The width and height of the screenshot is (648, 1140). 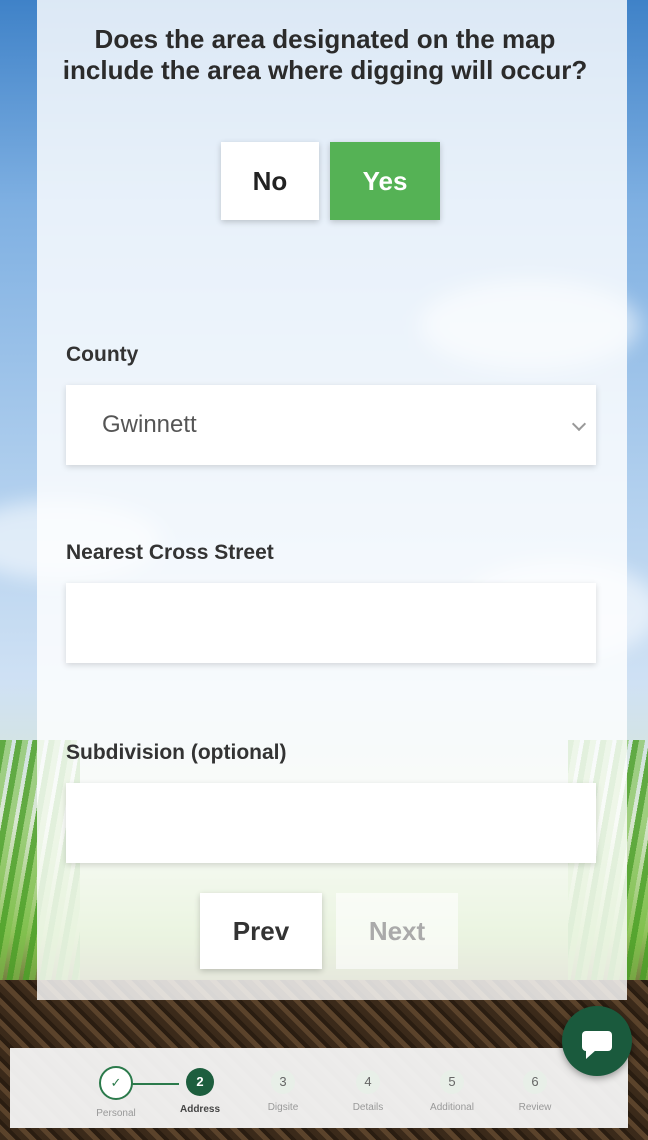 I want to click on step-review: 6 Review, so click(x=535, y=1091).